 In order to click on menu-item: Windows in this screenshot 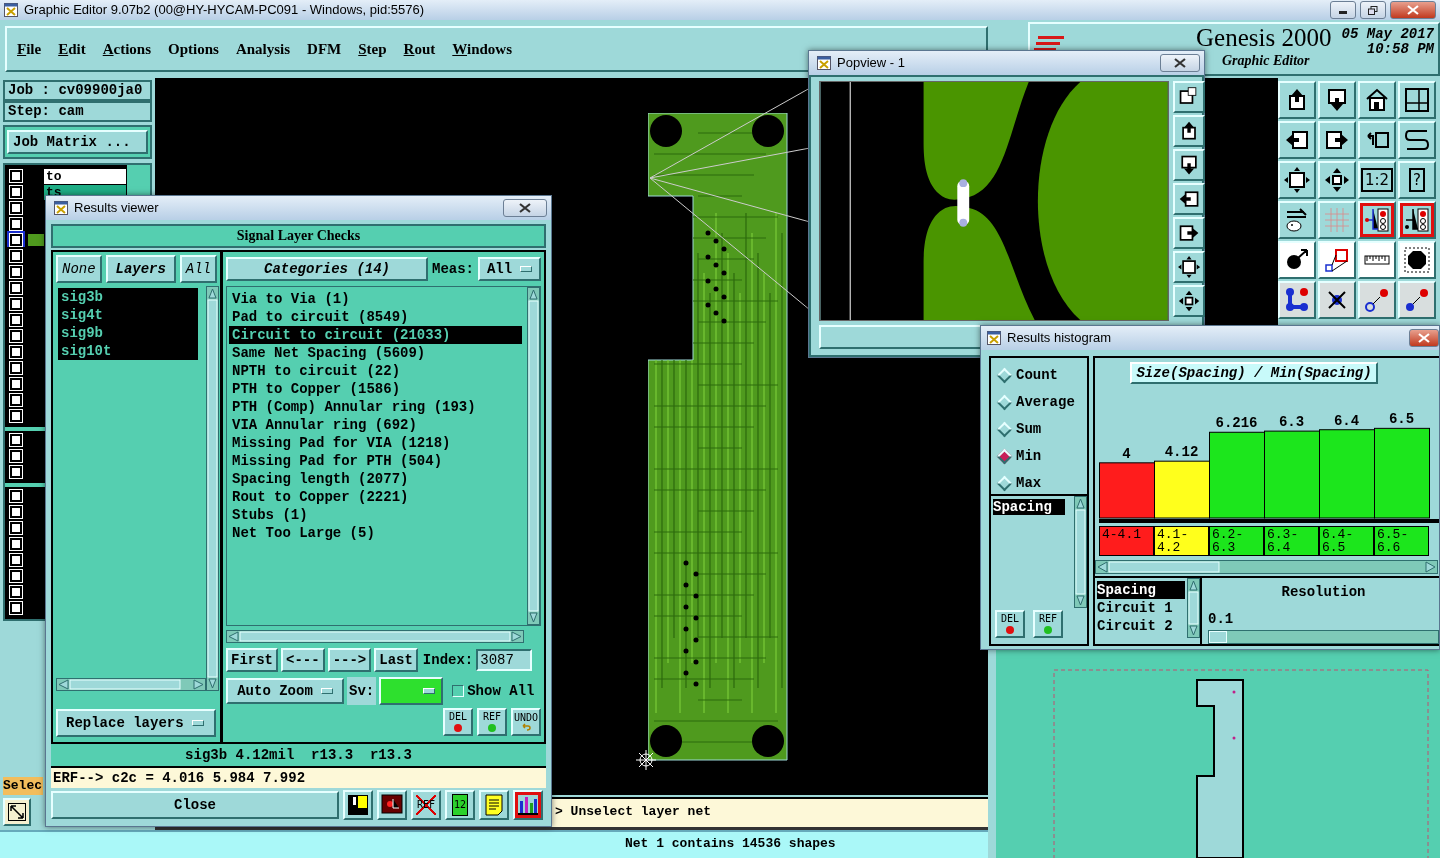, I will do `click(482, 49)`.